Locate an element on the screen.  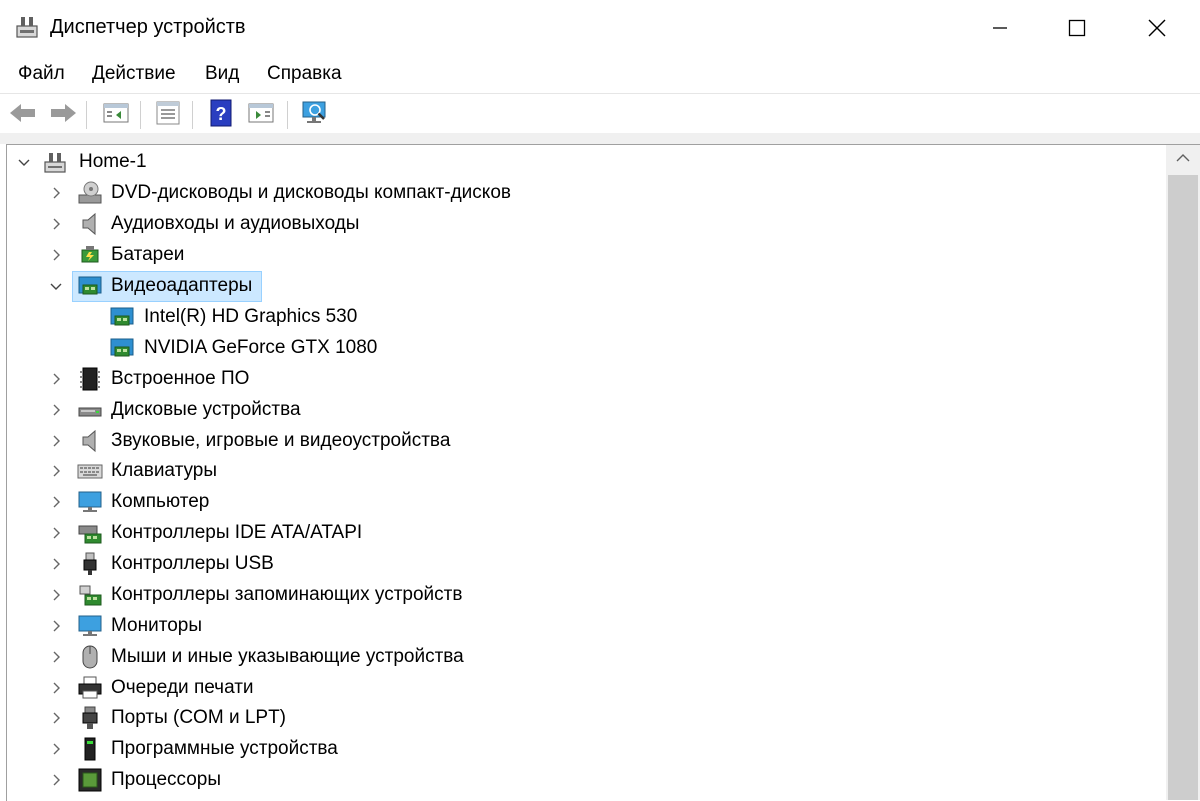
toolbar-bottom-strip is located at coordinates (600, 138).